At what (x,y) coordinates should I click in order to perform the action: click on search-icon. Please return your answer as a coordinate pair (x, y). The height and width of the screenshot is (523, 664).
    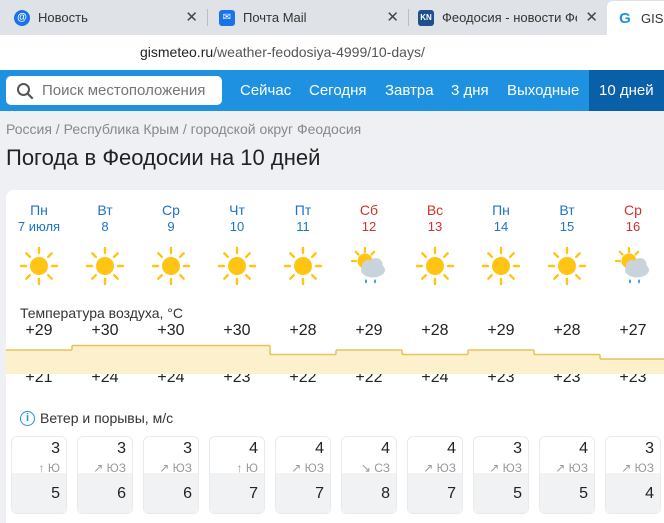
    Looking at the image, I should click on (25, 90).